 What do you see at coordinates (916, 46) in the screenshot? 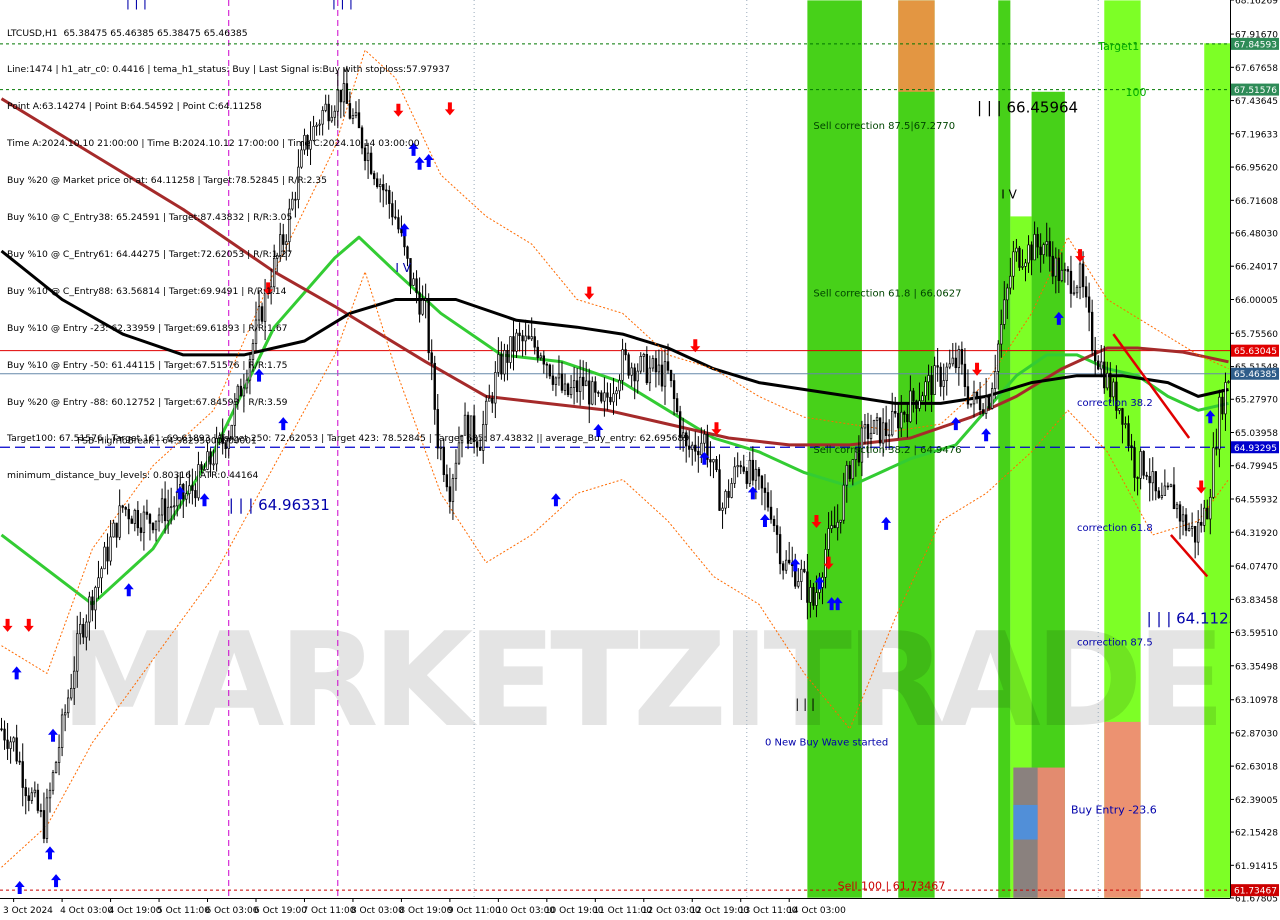
I see `signal-zone` at bounding box center [916, 46].